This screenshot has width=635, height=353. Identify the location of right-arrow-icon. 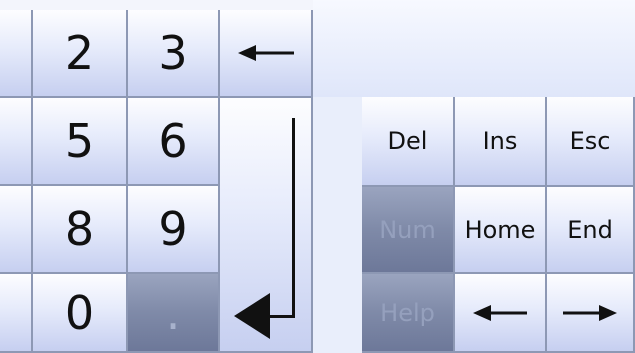
(590, 313).